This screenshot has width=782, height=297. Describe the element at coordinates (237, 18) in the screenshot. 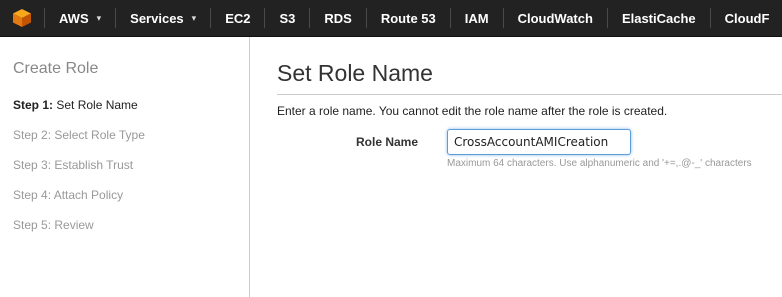

I see `nav-link-ec2: EC2` at that location.